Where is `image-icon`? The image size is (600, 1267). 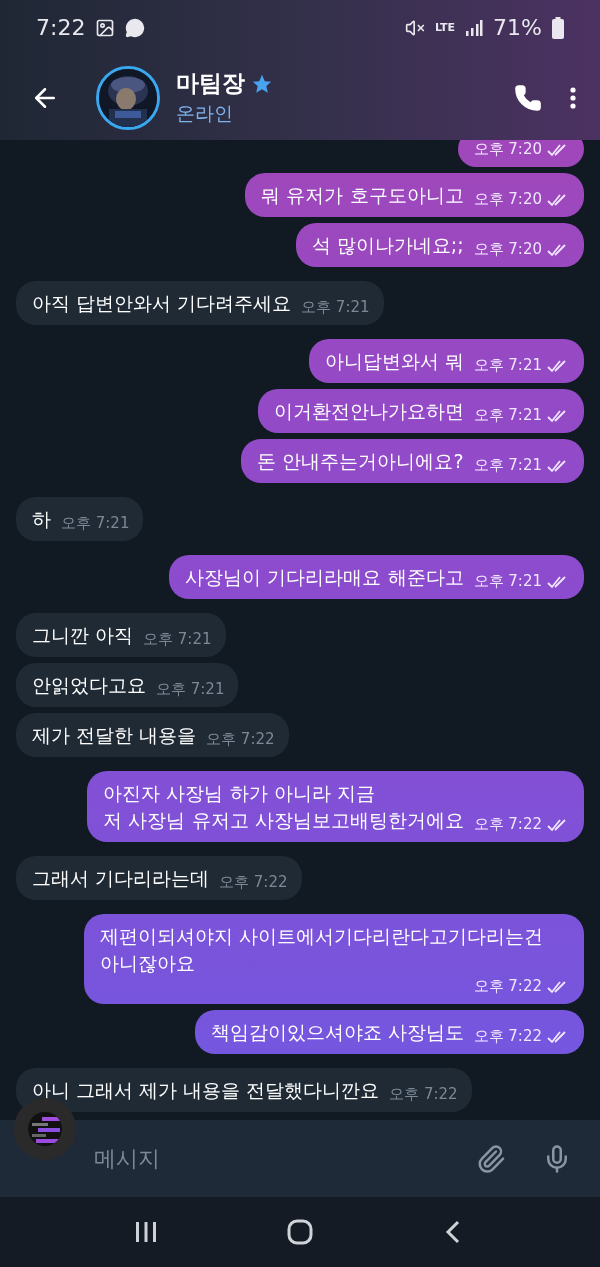 image-icon is located at coordinates (105, 27).